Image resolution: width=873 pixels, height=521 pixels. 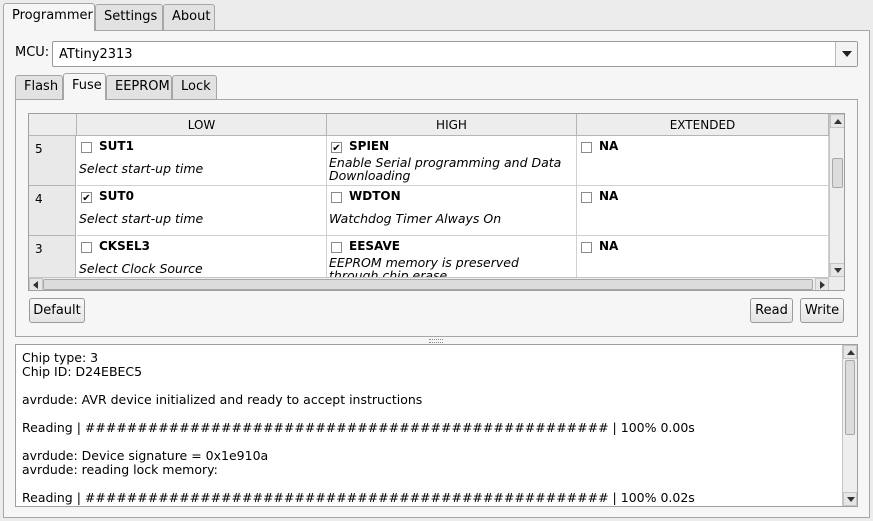 What do you see at coordinates (39, 87) in the screenshot?
I see `tab-flash: Flash` at bounding box center [39, 87].